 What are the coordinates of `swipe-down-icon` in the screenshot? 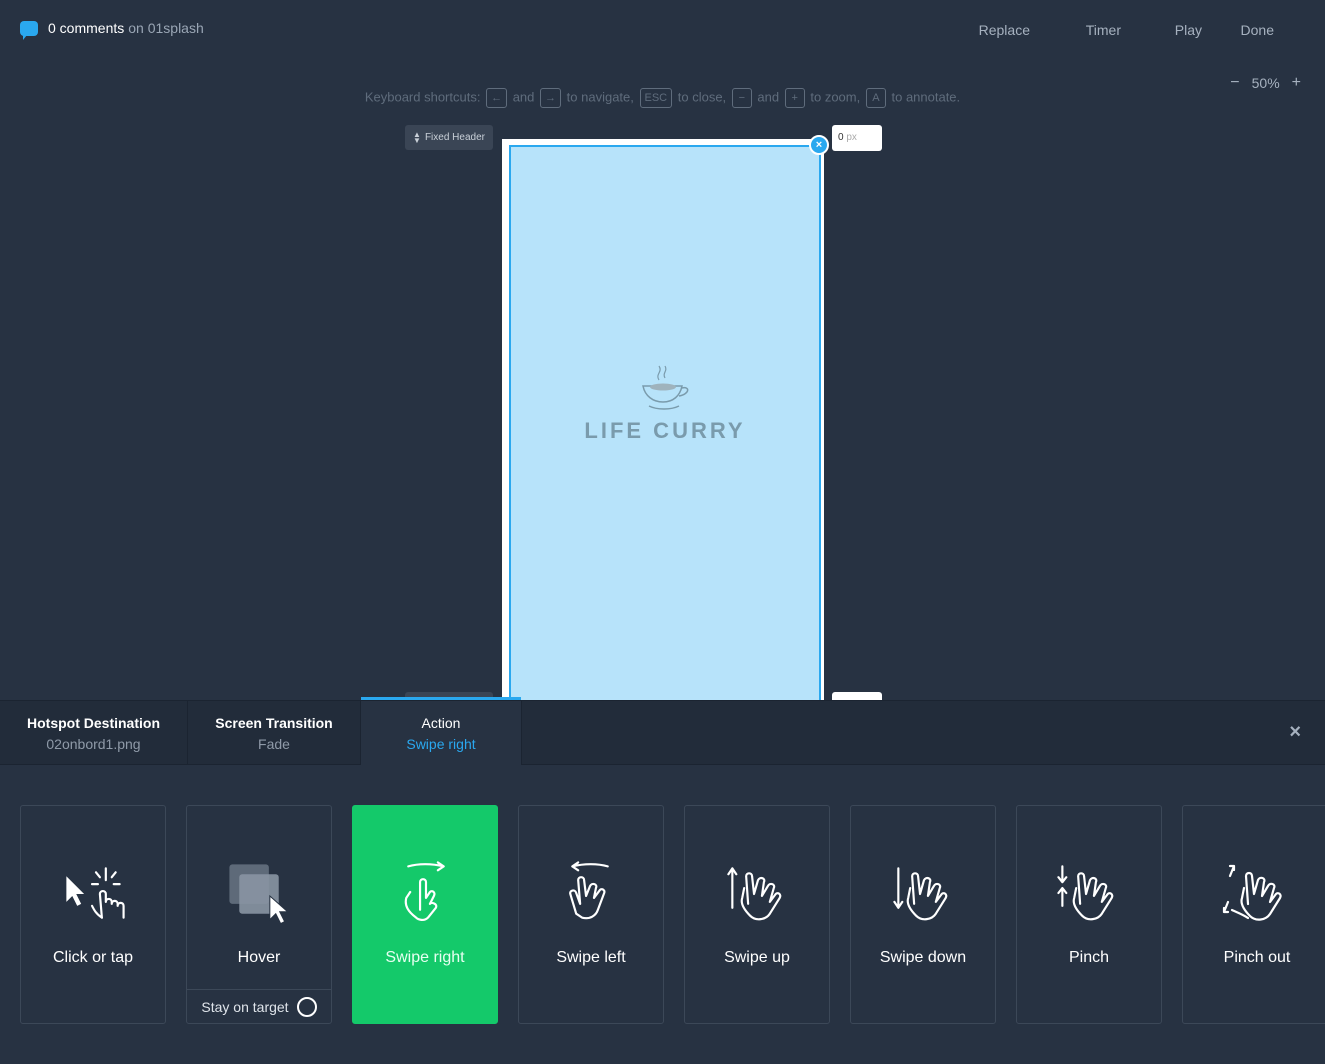 It's located at (920, 894).